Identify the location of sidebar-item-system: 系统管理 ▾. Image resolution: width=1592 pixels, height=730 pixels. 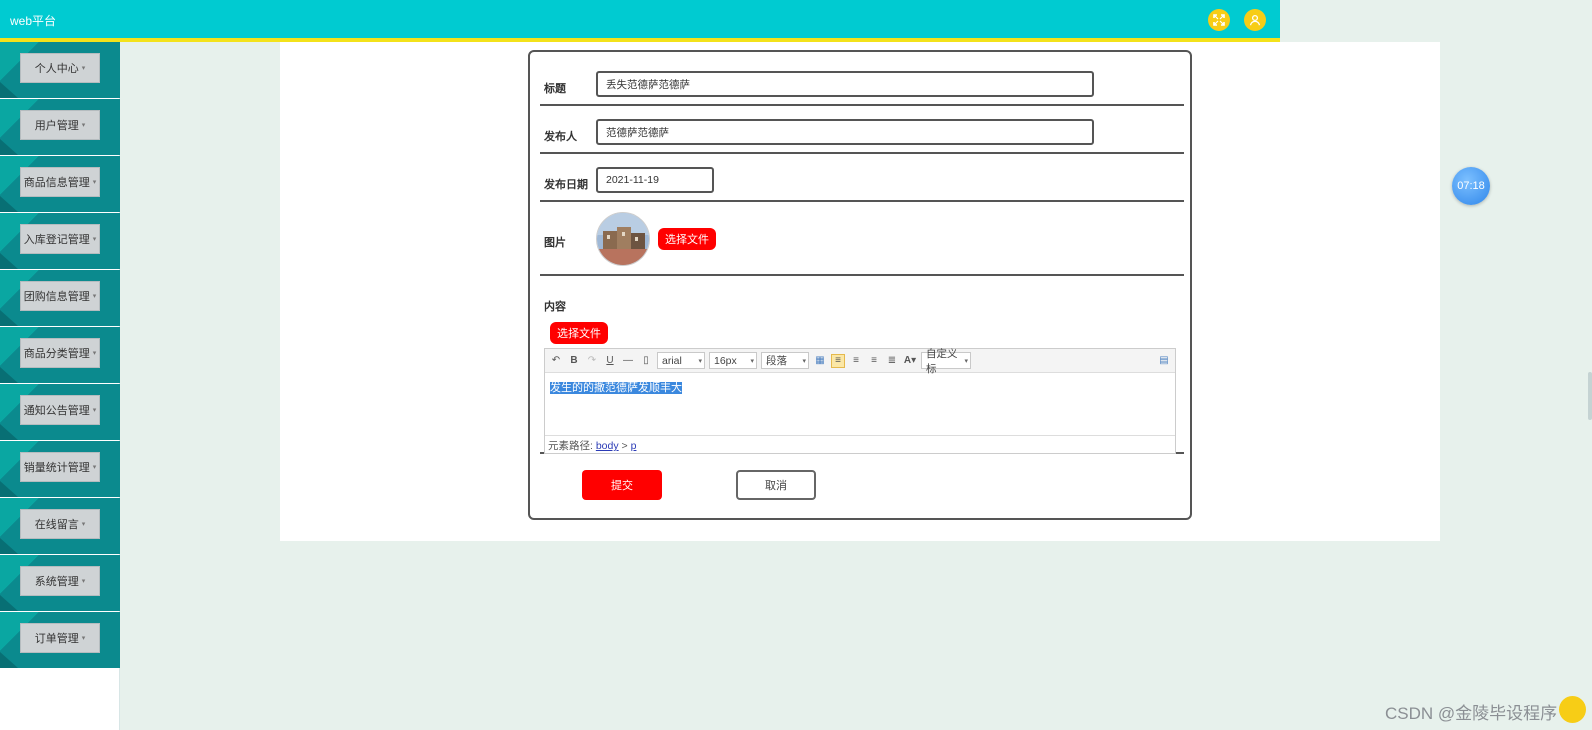
(60, 583).